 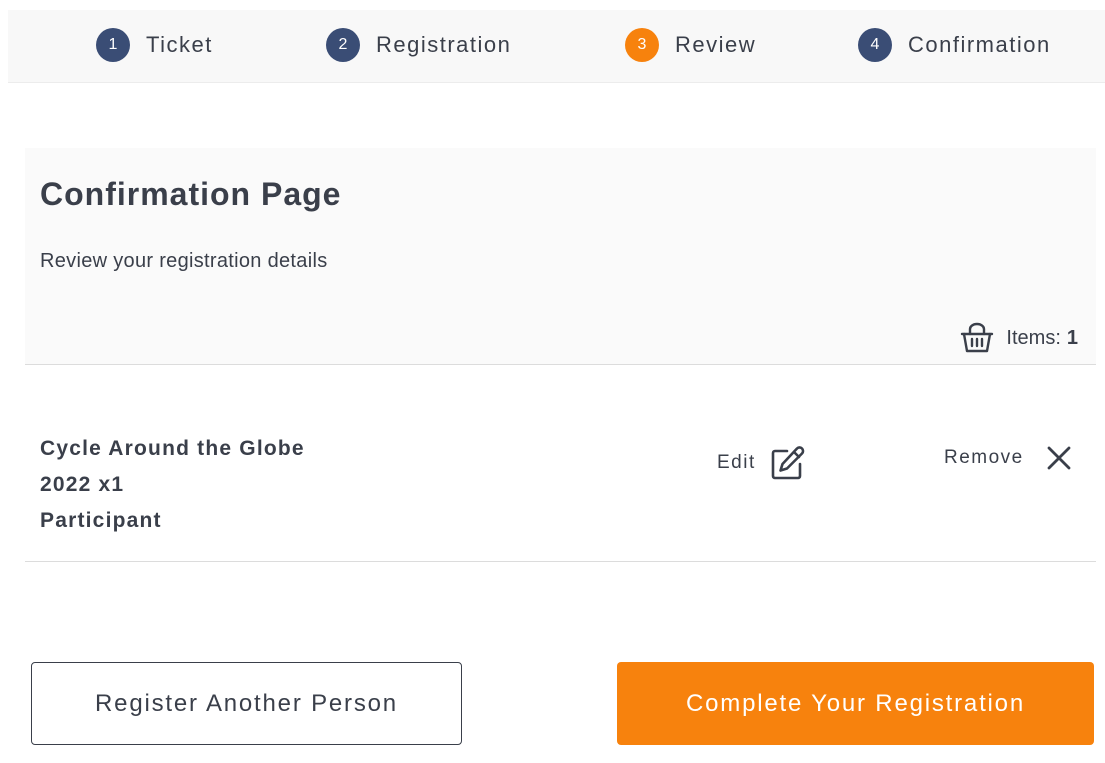 What do you see at coordinates (179, 44) in the screenshot?
I see `step-label: Ticket` at bounding box center [179, 44].